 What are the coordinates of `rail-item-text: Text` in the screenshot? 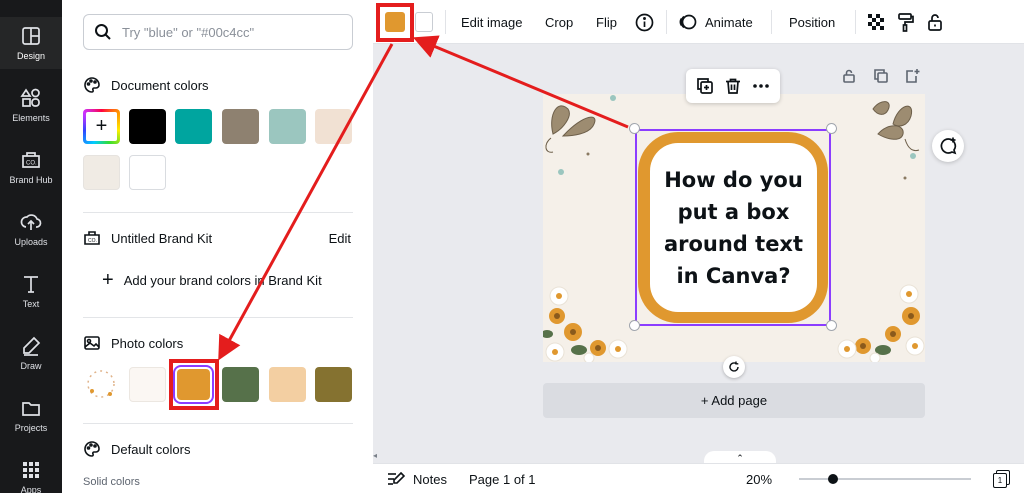 It's located at (31, 291).